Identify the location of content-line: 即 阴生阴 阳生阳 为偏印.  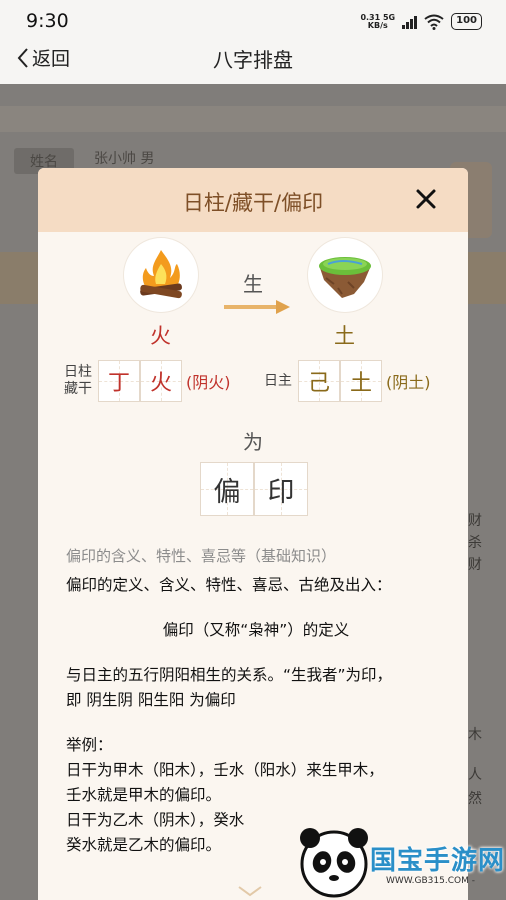
(151, 700).